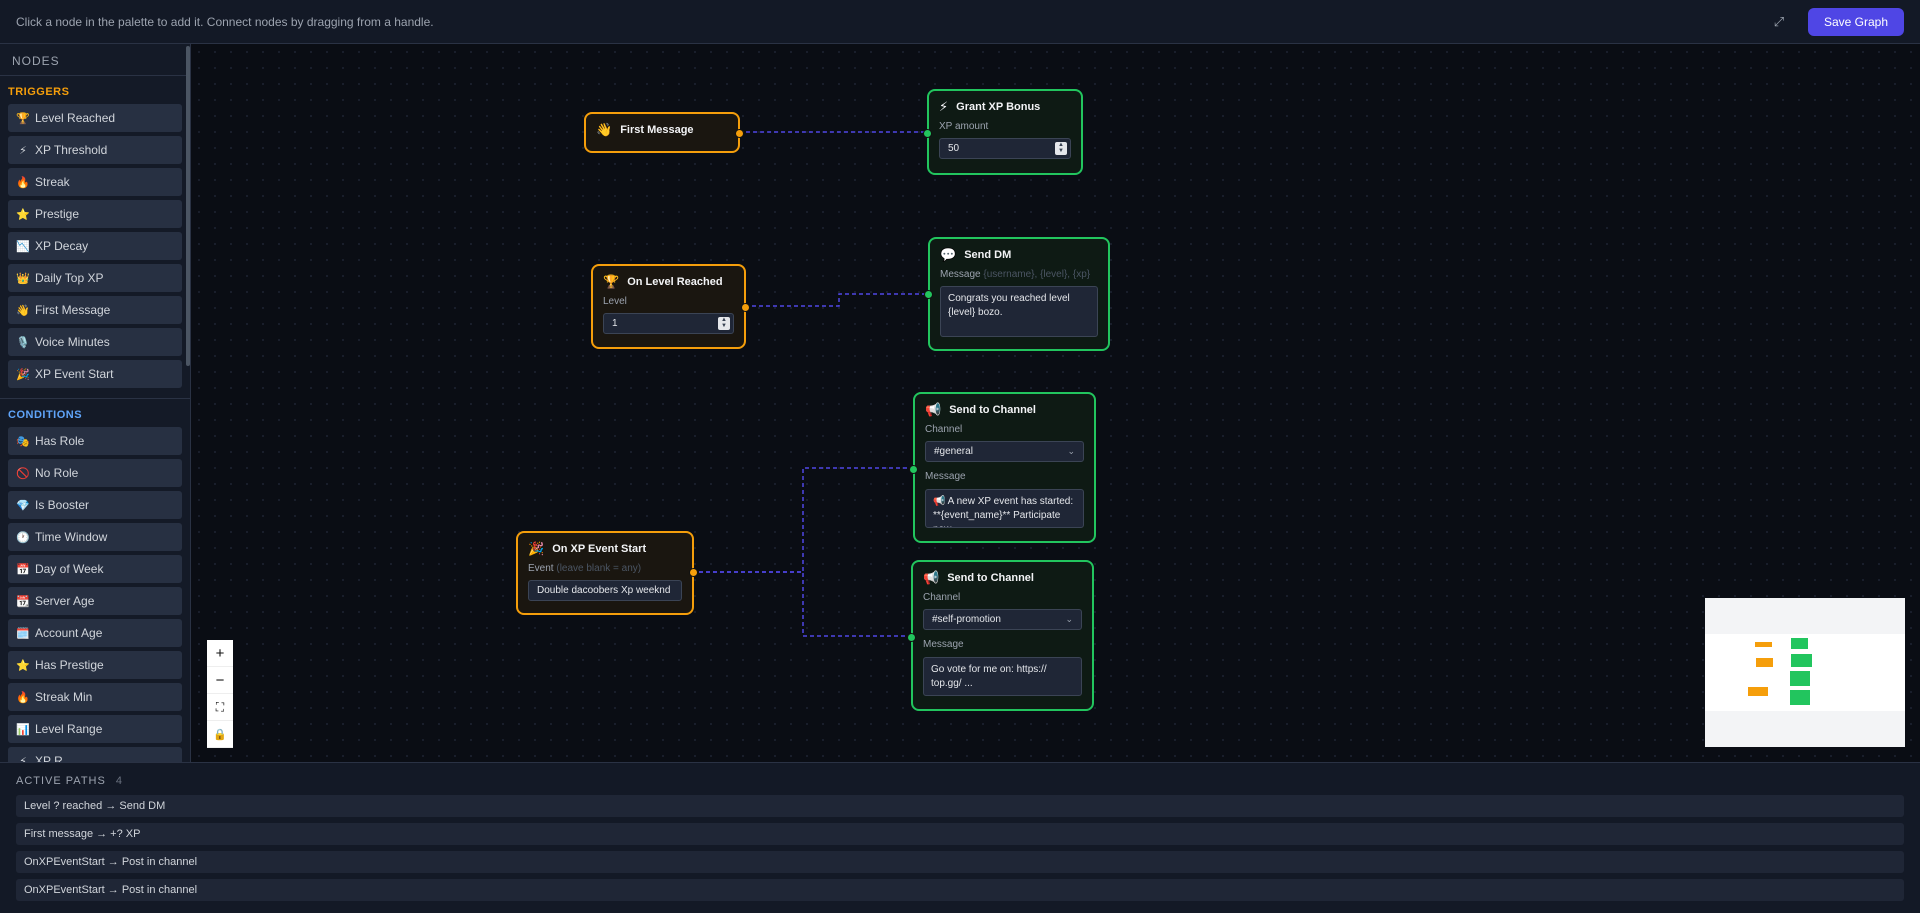 This screenshot has width=1920, height=913. Describe the element at coordinates (1005, 148) in the screenshot. I see `xp-amount-input: 50 ▲ ▼` at that location.